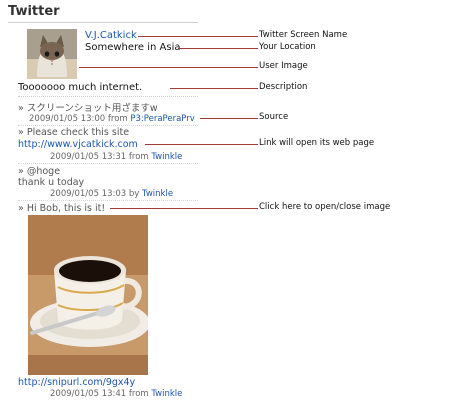 The height and width of the screenshot is (402, 450). I want to click on cat-avatar-icon, so click(52, 54).